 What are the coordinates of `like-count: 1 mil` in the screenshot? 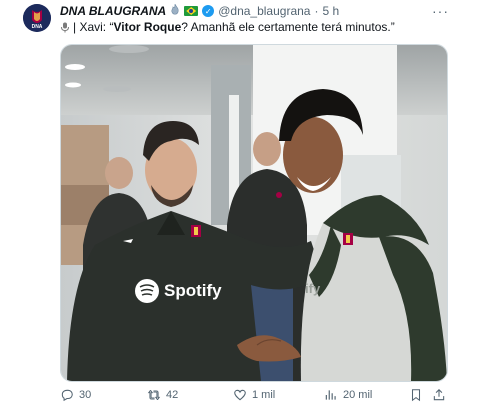 It's located at (264, 395).